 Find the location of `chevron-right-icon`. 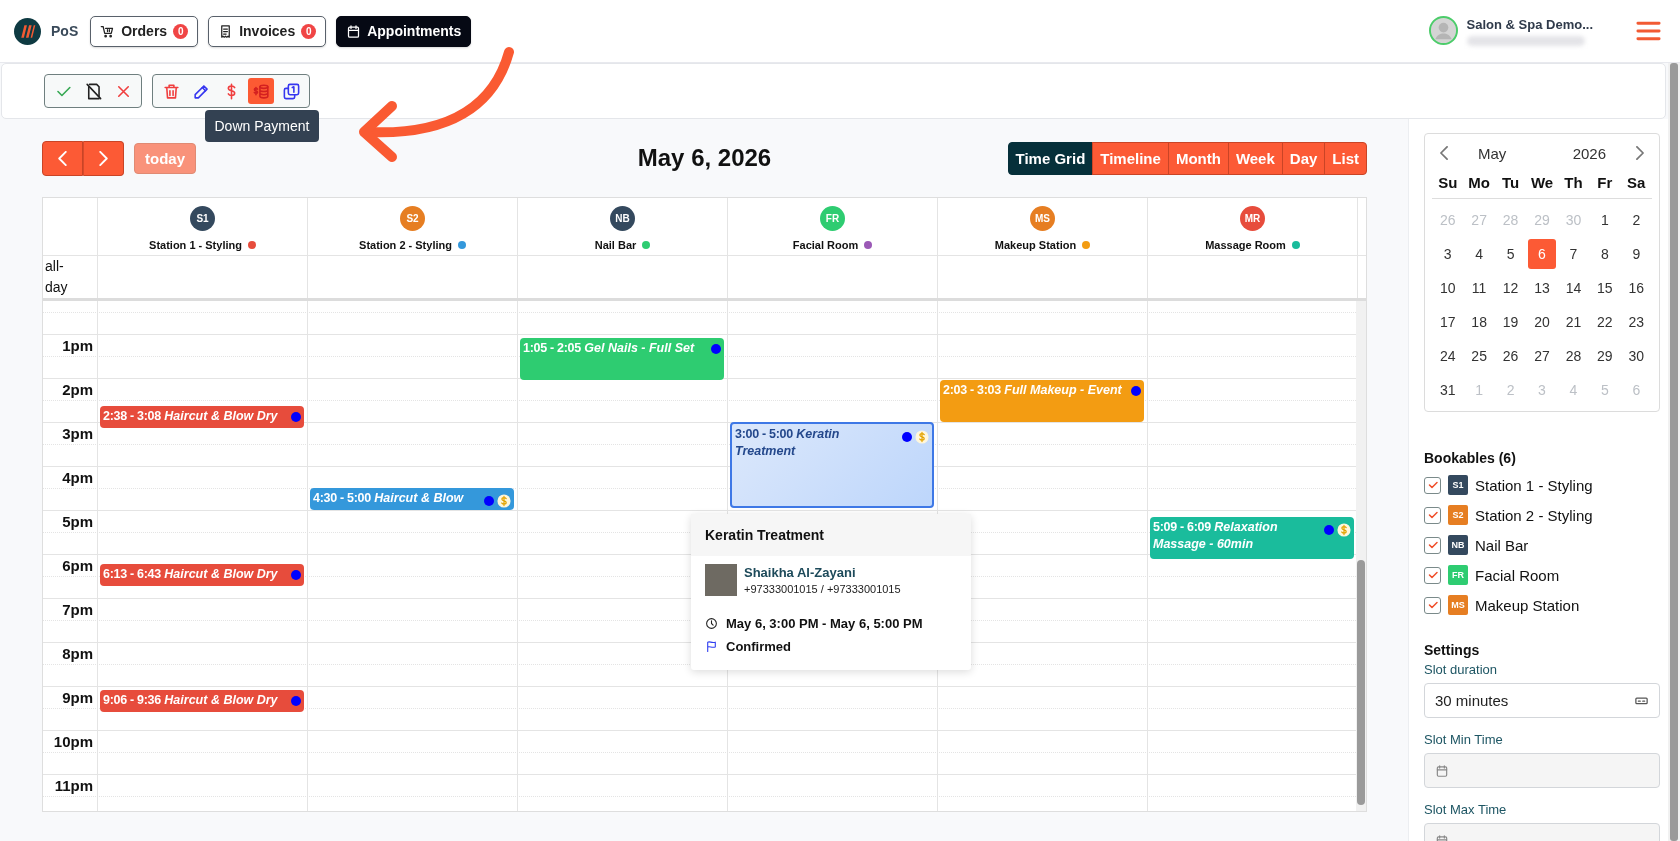

chevron-right-icon is located at coordinates (103, 158).